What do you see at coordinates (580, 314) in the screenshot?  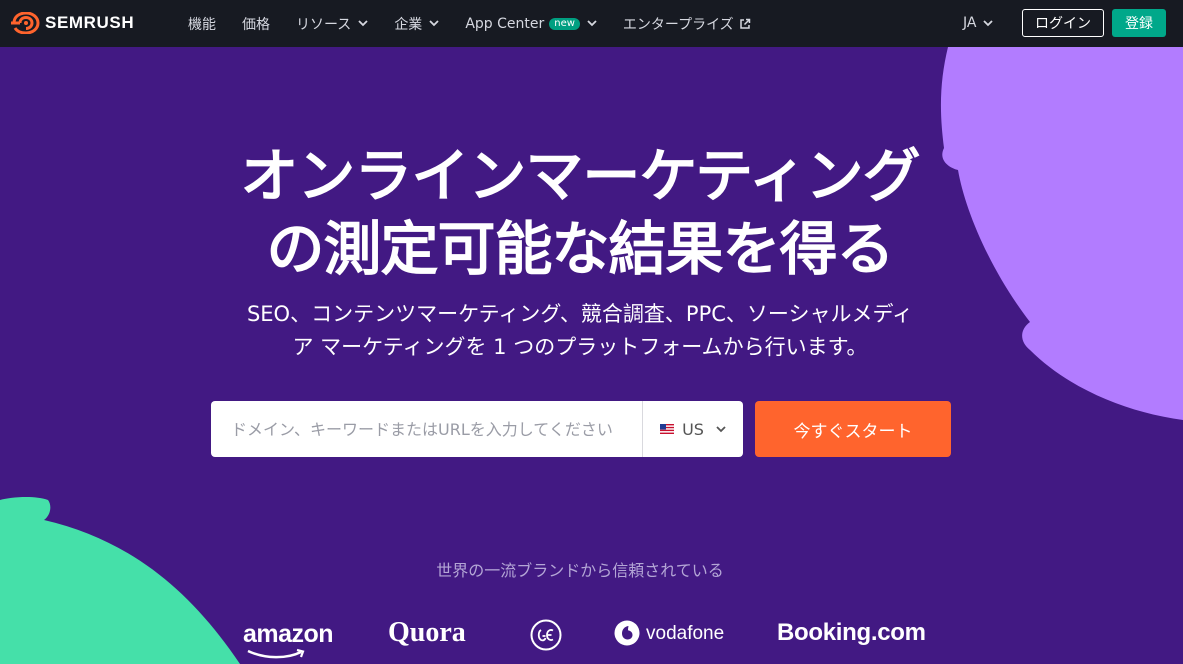 I see `hero-subtitle-line: SEO、コンテンツマーケティング、競合調査、PPC、ソーシャルメディ` at bounding box center [580, 314].